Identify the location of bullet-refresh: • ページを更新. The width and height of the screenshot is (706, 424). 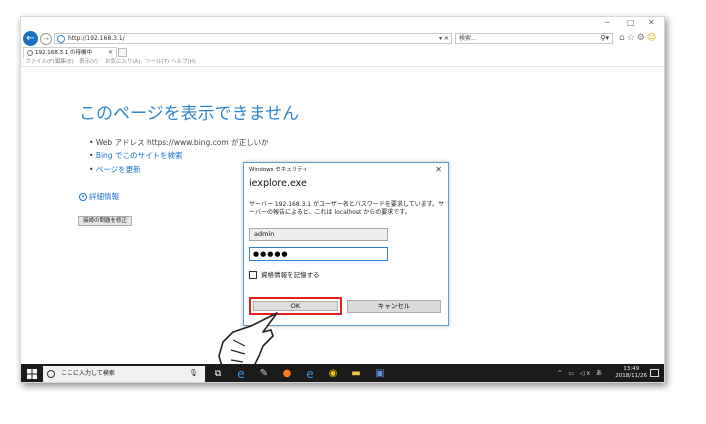
(115, 169).